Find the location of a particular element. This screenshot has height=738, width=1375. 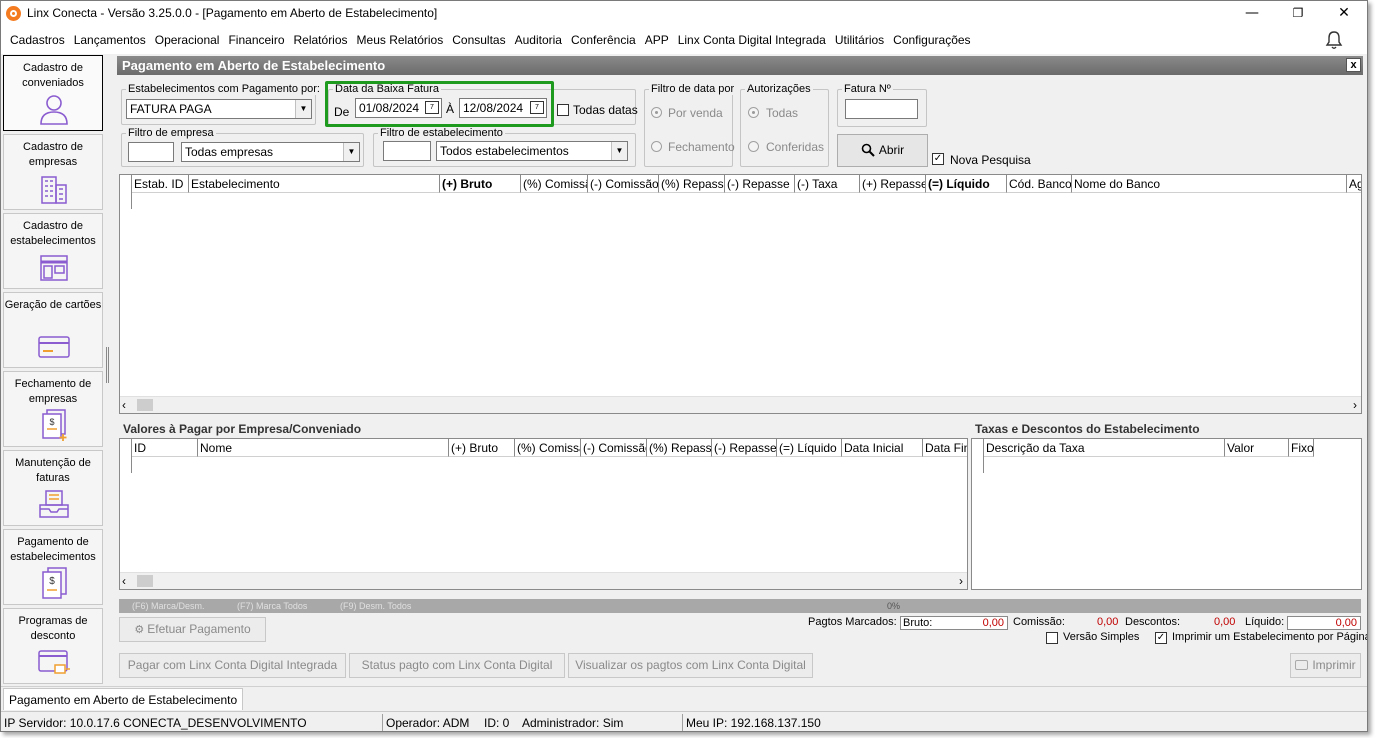

estab-pagamento-select: FATURA PAGA ▼ is located at coordinates (219, 109).